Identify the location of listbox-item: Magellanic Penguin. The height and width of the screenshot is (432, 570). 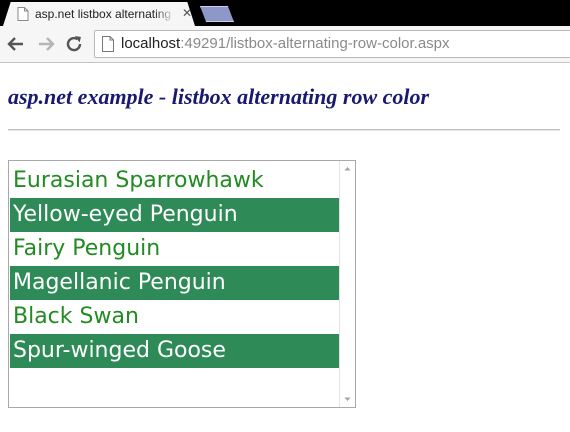
(175, 283).